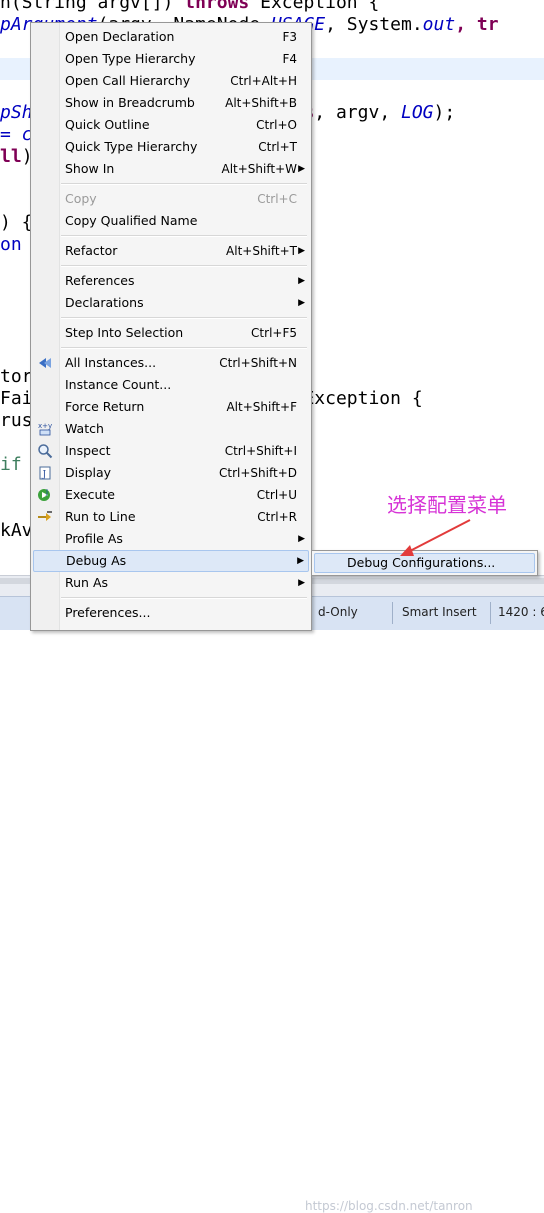 This screenshot has width=544, height=1213. What do you see at coordinates (338, 612) in the screenshot?
I see `write-mode-status: d-Only` at bounding box center [338, 612].